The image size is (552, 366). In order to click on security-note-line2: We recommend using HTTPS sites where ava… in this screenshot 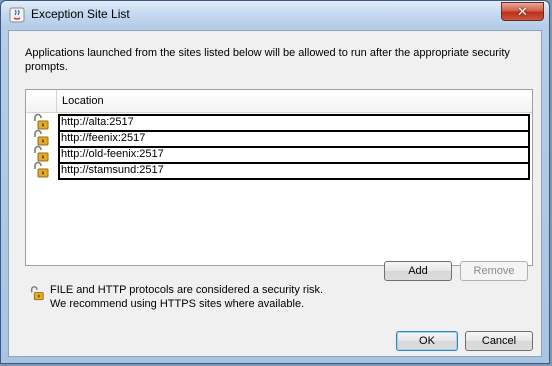, I will do `click(177, 304)`.